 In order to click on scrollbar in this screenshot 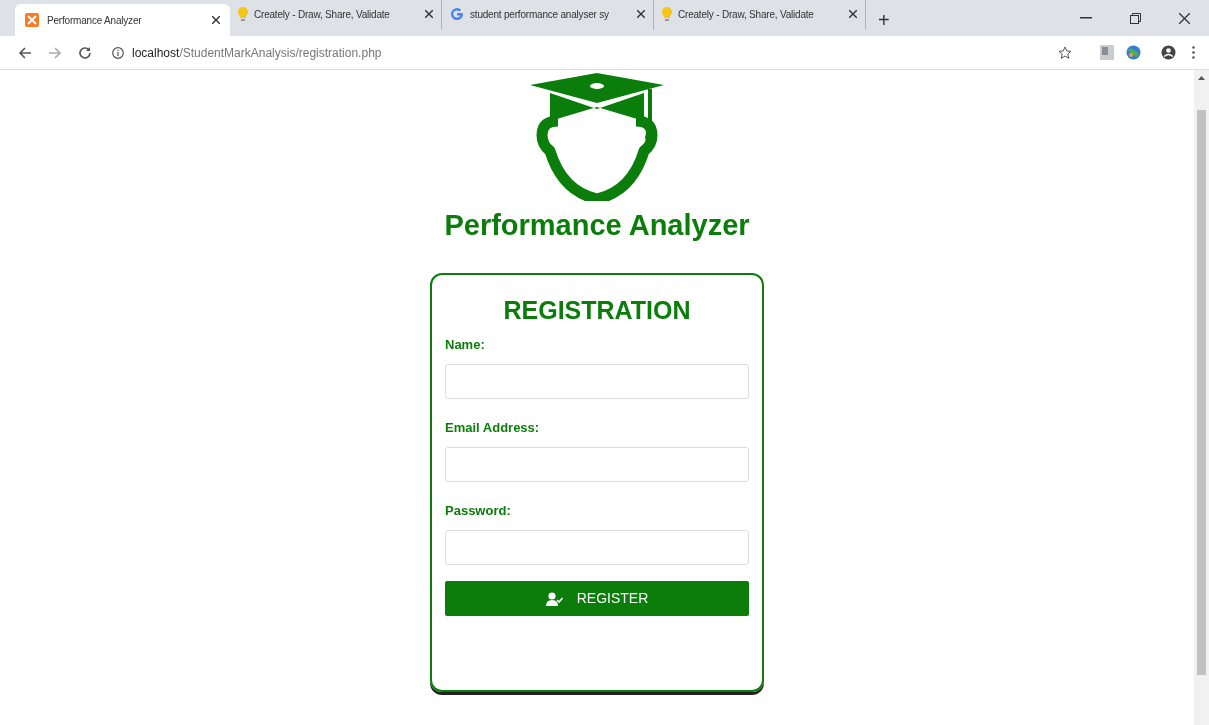, I will do `click(1201, 397)`.